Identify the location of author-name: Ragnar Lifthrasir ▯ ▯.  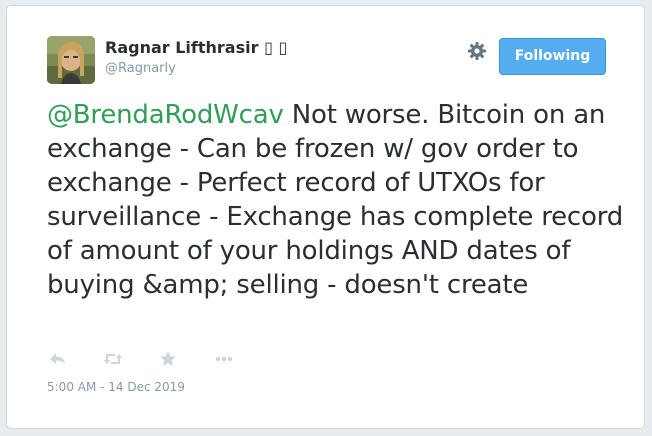
(196, 47).